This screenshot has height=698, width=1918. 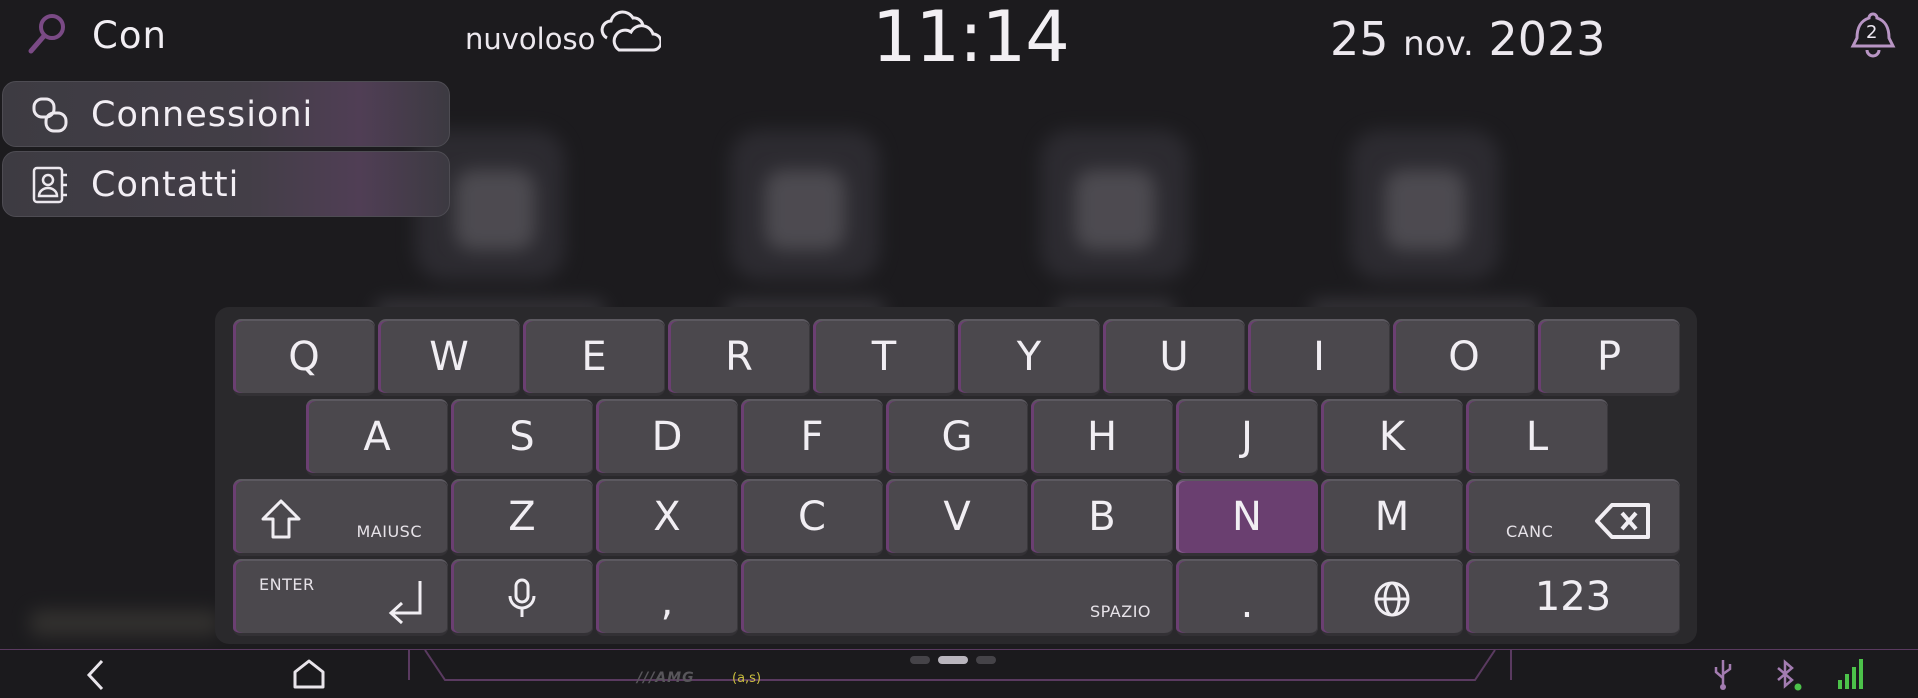 What do you see at coordinates (1537, 437) in the screenshot?
I see `key-l: L` at bounding box center [1537, 437].